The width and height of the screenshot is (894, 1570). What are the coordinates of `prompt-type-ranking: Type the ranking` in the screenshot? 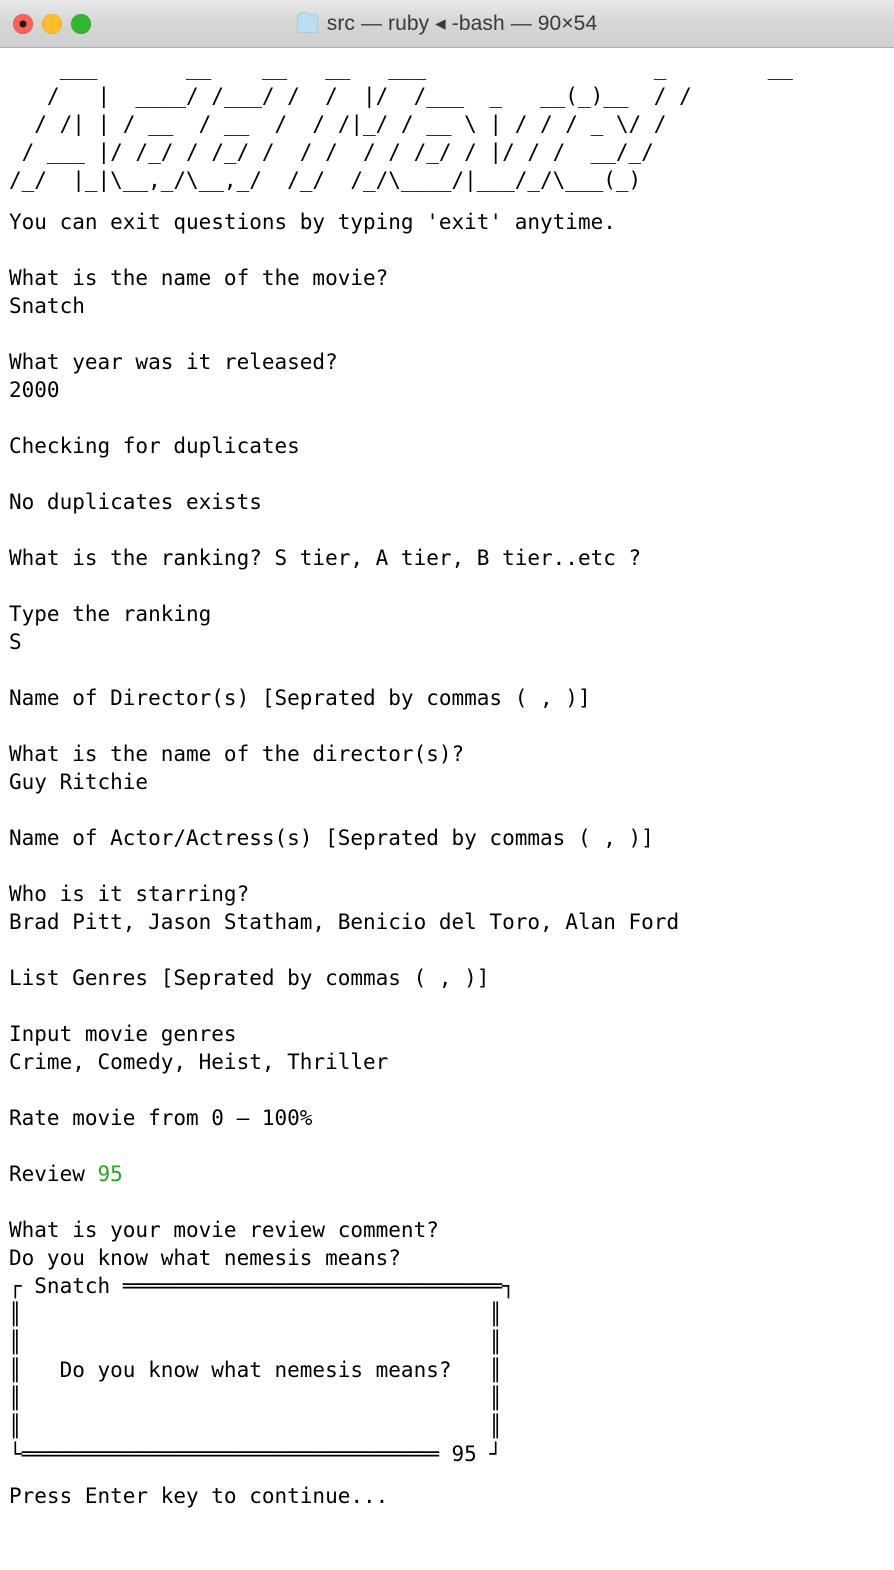 It's located at (110, 614).